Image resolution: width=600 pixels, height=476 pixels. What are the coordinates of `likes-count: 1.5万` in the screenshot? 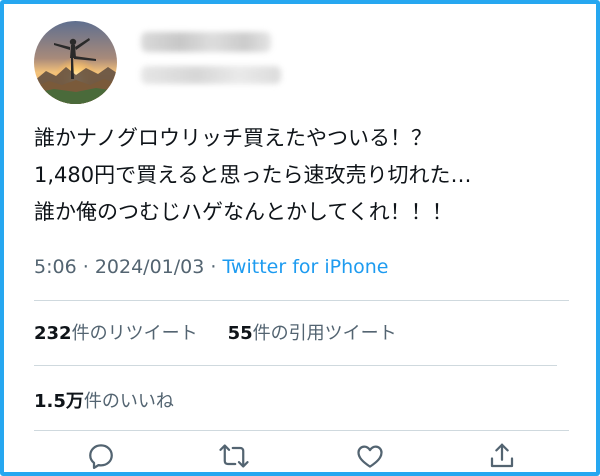 It's located at (59, 401).